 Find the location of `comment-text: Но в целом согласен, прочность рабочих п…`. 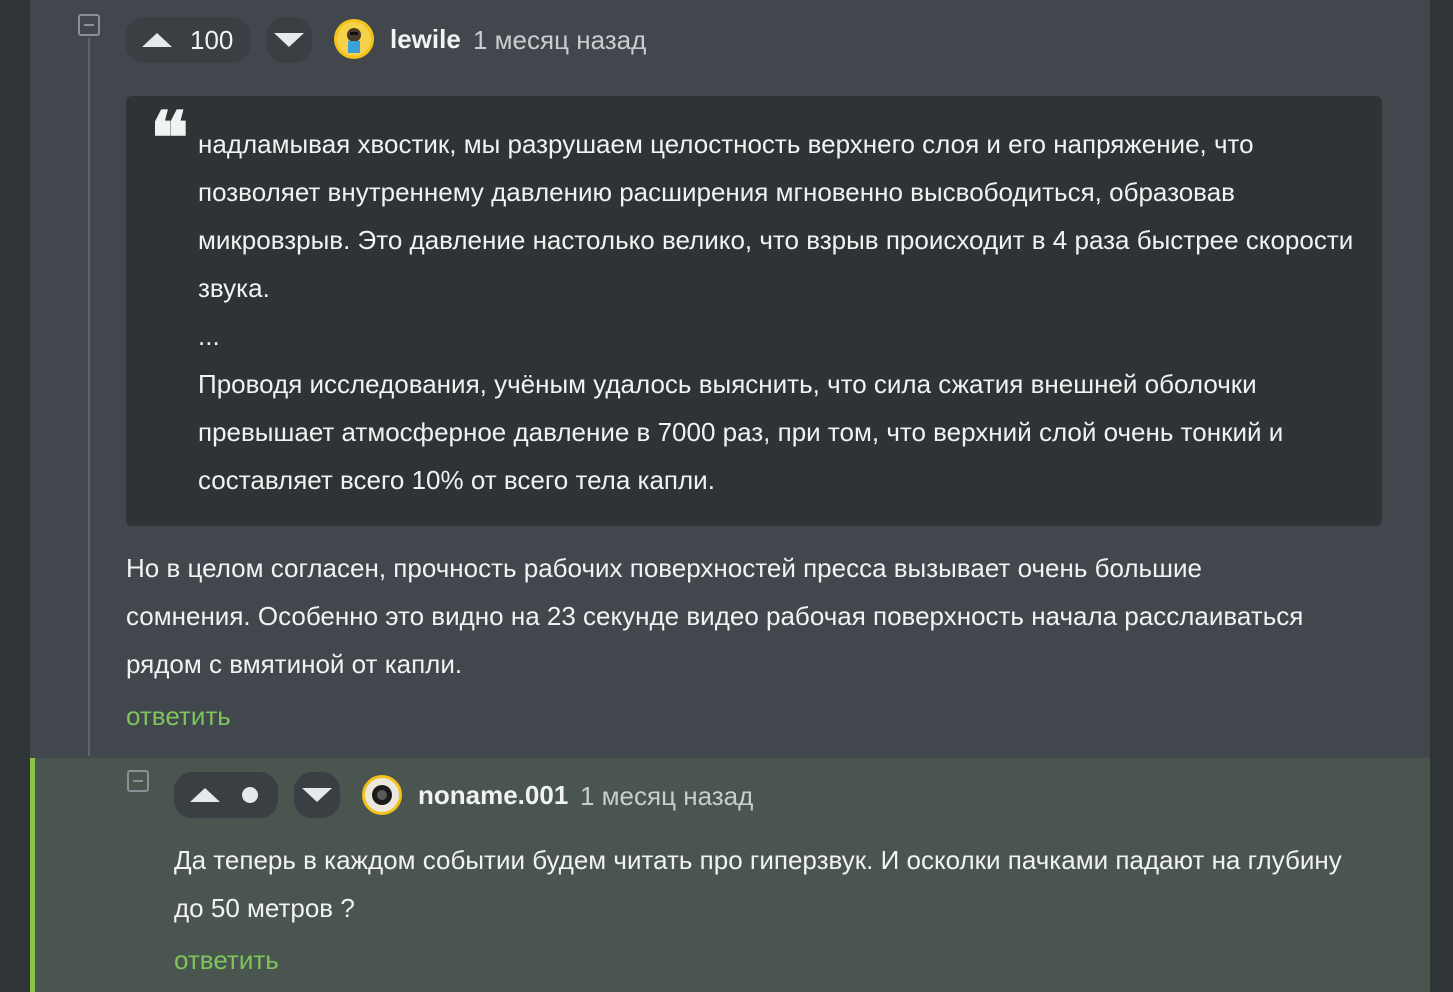

comment-text: Но в целом согласен, прочность рабочих п… is located at coordinates (726, 616).